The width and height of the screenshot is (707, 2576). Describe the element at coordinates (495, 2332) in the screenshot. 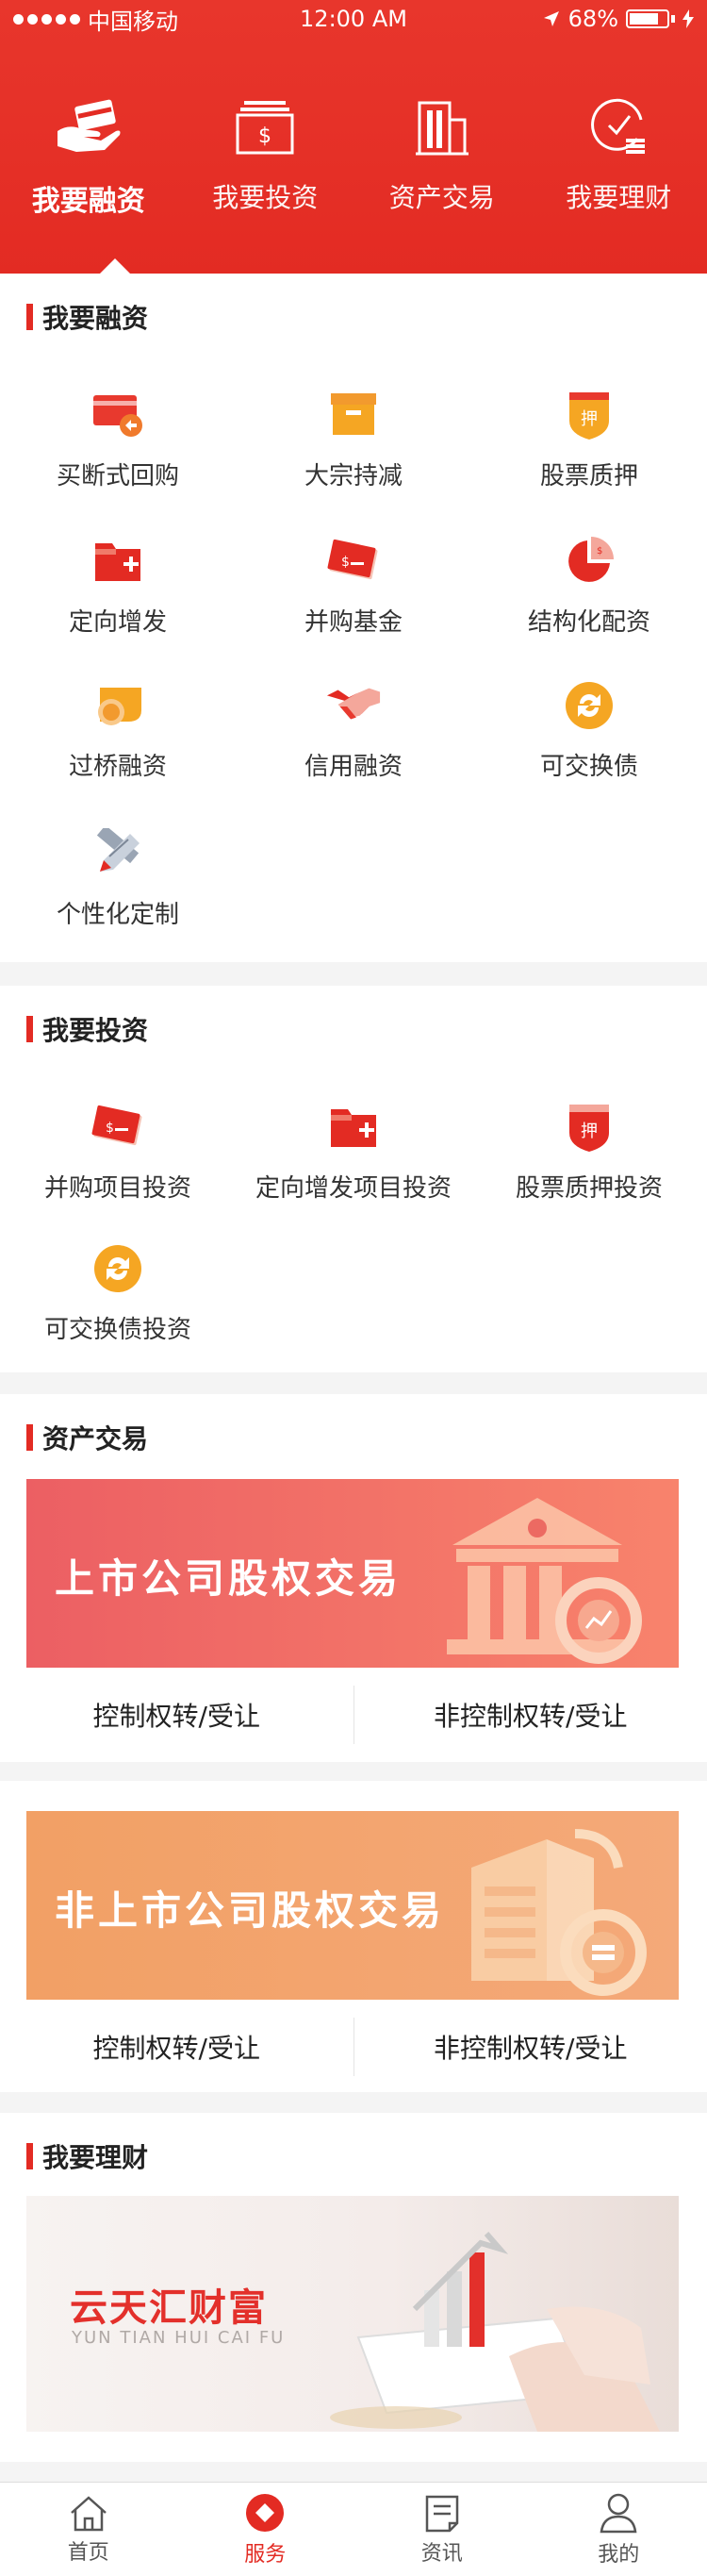

I see `tablet-chart-illustration` at that location.